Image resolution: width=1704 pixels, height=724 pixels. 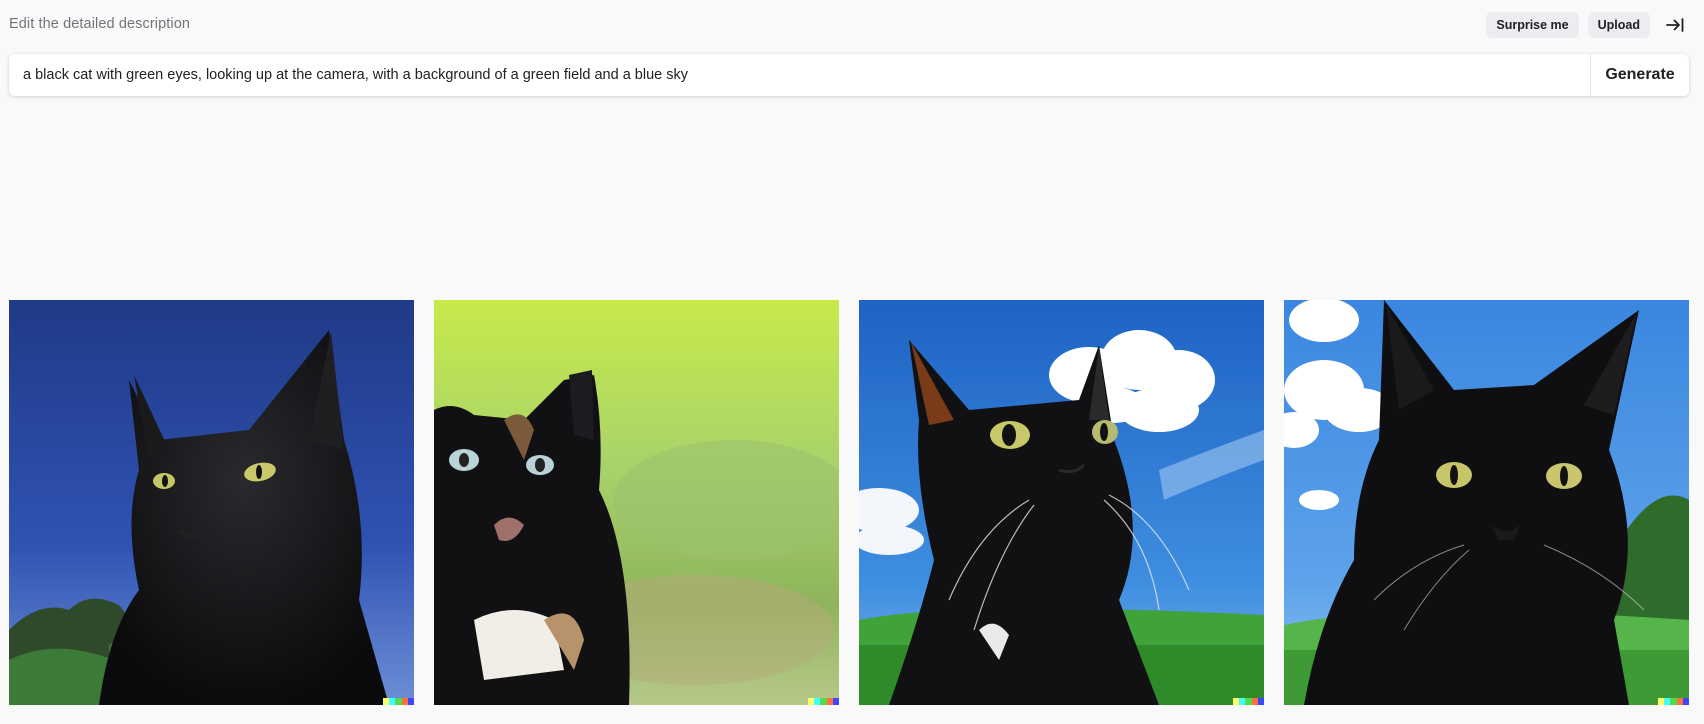 I want to click on prompt-bar: Generate, so click(x=849, y=75).